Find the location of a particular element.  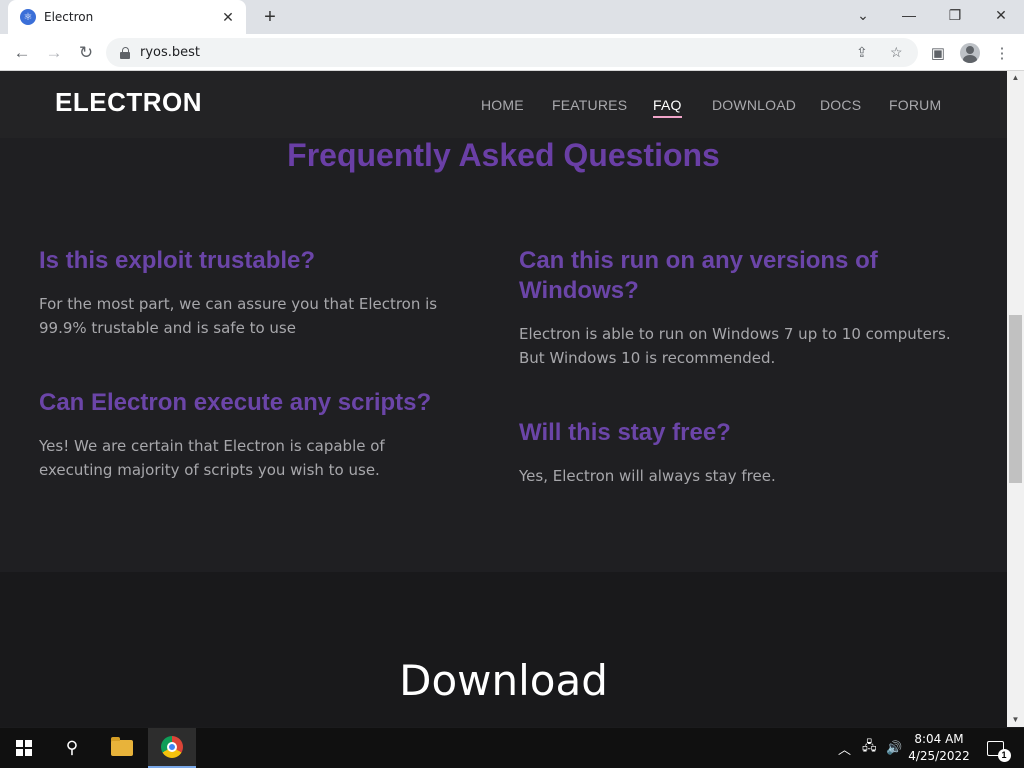

search-icon: ⚲ is located at coordinates (72, 748).